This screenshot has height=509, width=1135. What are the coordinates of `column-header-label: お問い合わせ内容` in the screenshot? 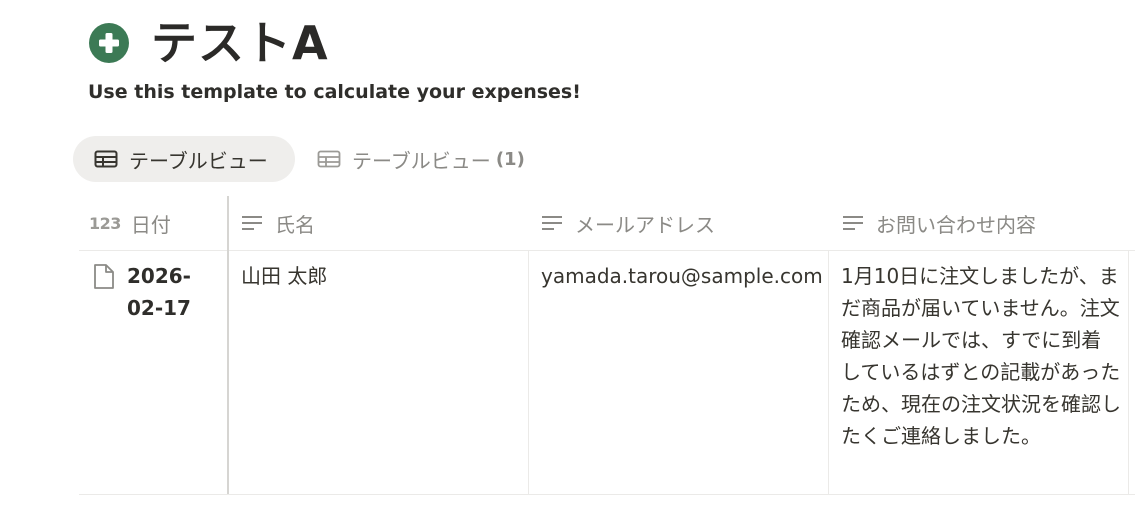 It's located at (956, 224).